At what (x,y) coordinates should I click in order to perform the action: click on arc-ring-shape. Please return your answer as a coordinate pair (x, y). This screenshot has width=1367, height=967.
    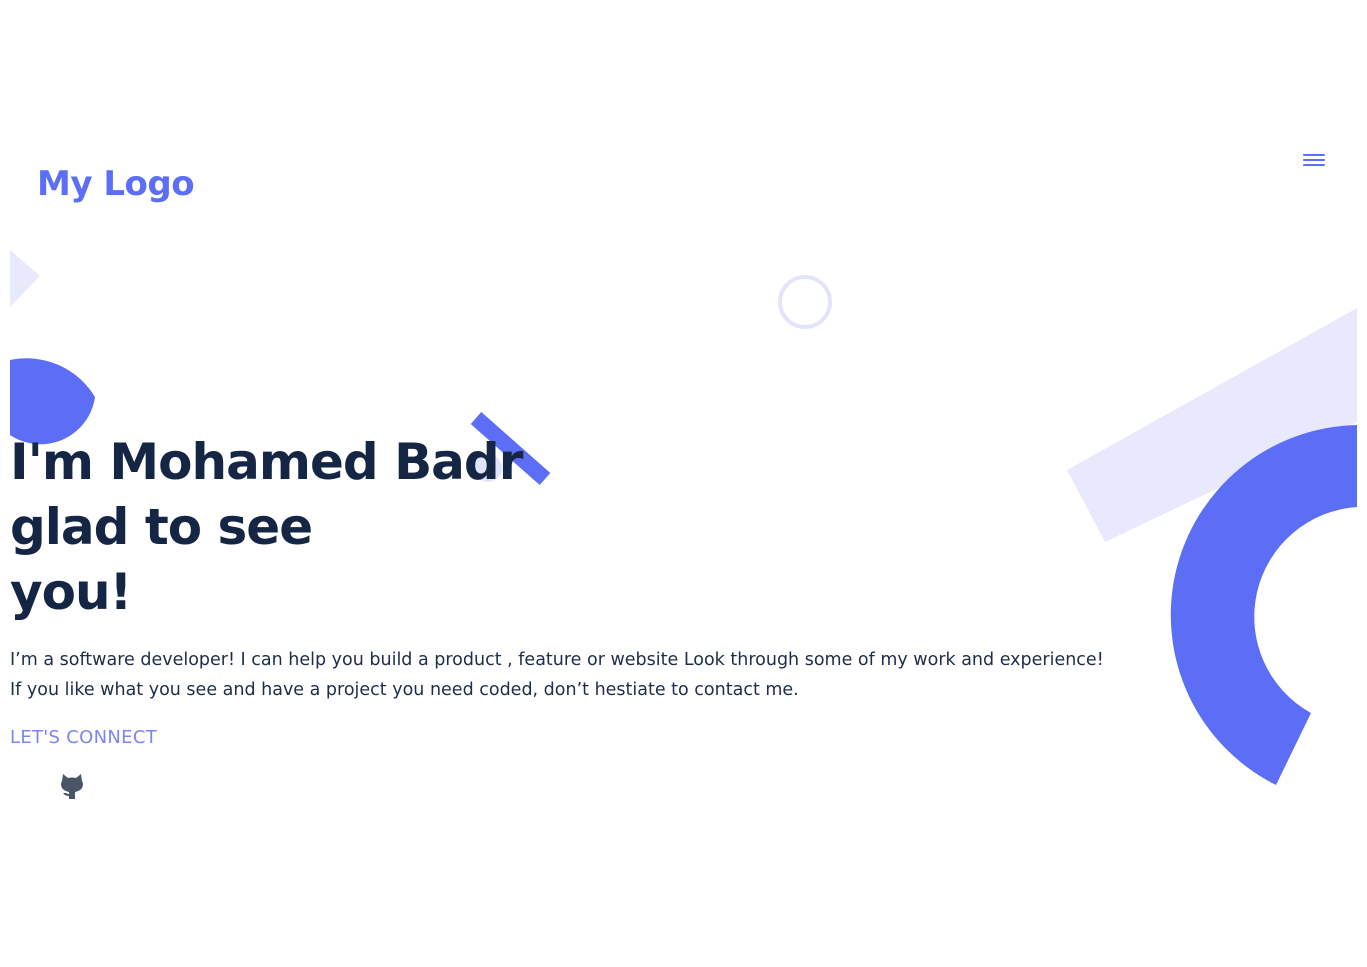
    Looking at the image, I should click on (1263, 605).